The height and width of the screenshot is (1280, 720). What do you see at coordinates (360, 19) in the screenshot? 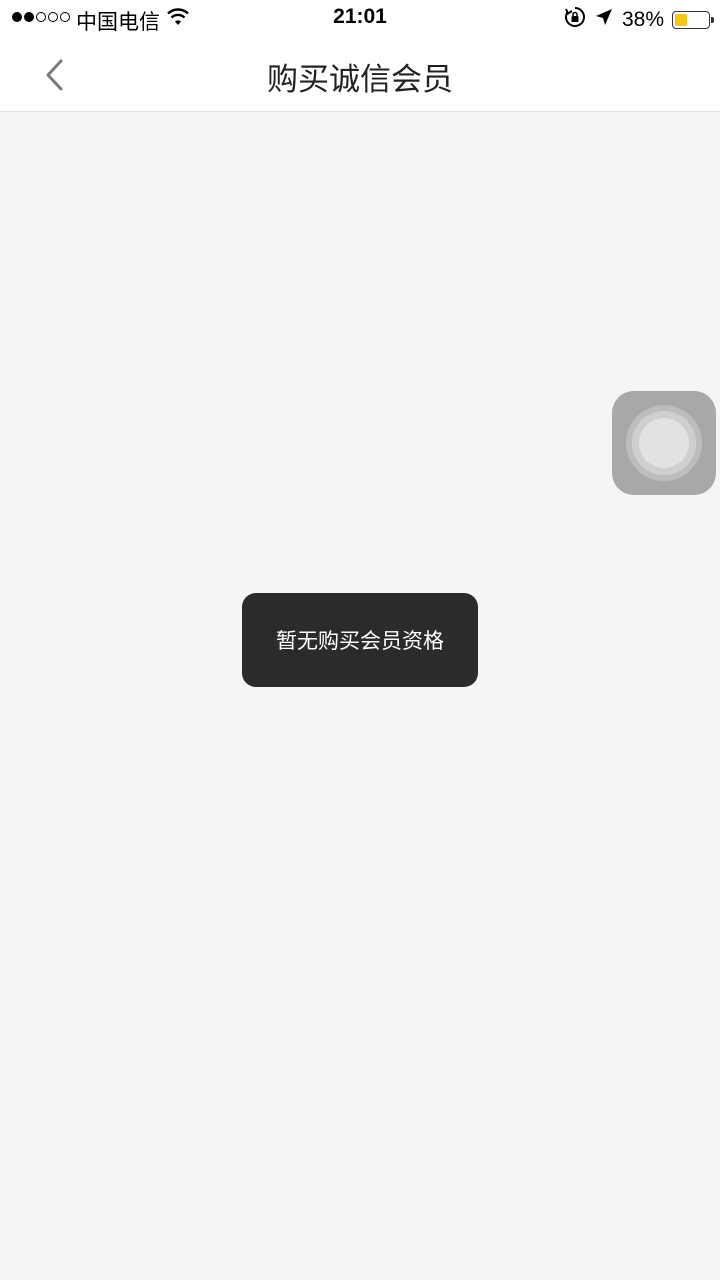
I see `status-bar: 中国电信 21:01 38%` at bounding box center [360, 19].